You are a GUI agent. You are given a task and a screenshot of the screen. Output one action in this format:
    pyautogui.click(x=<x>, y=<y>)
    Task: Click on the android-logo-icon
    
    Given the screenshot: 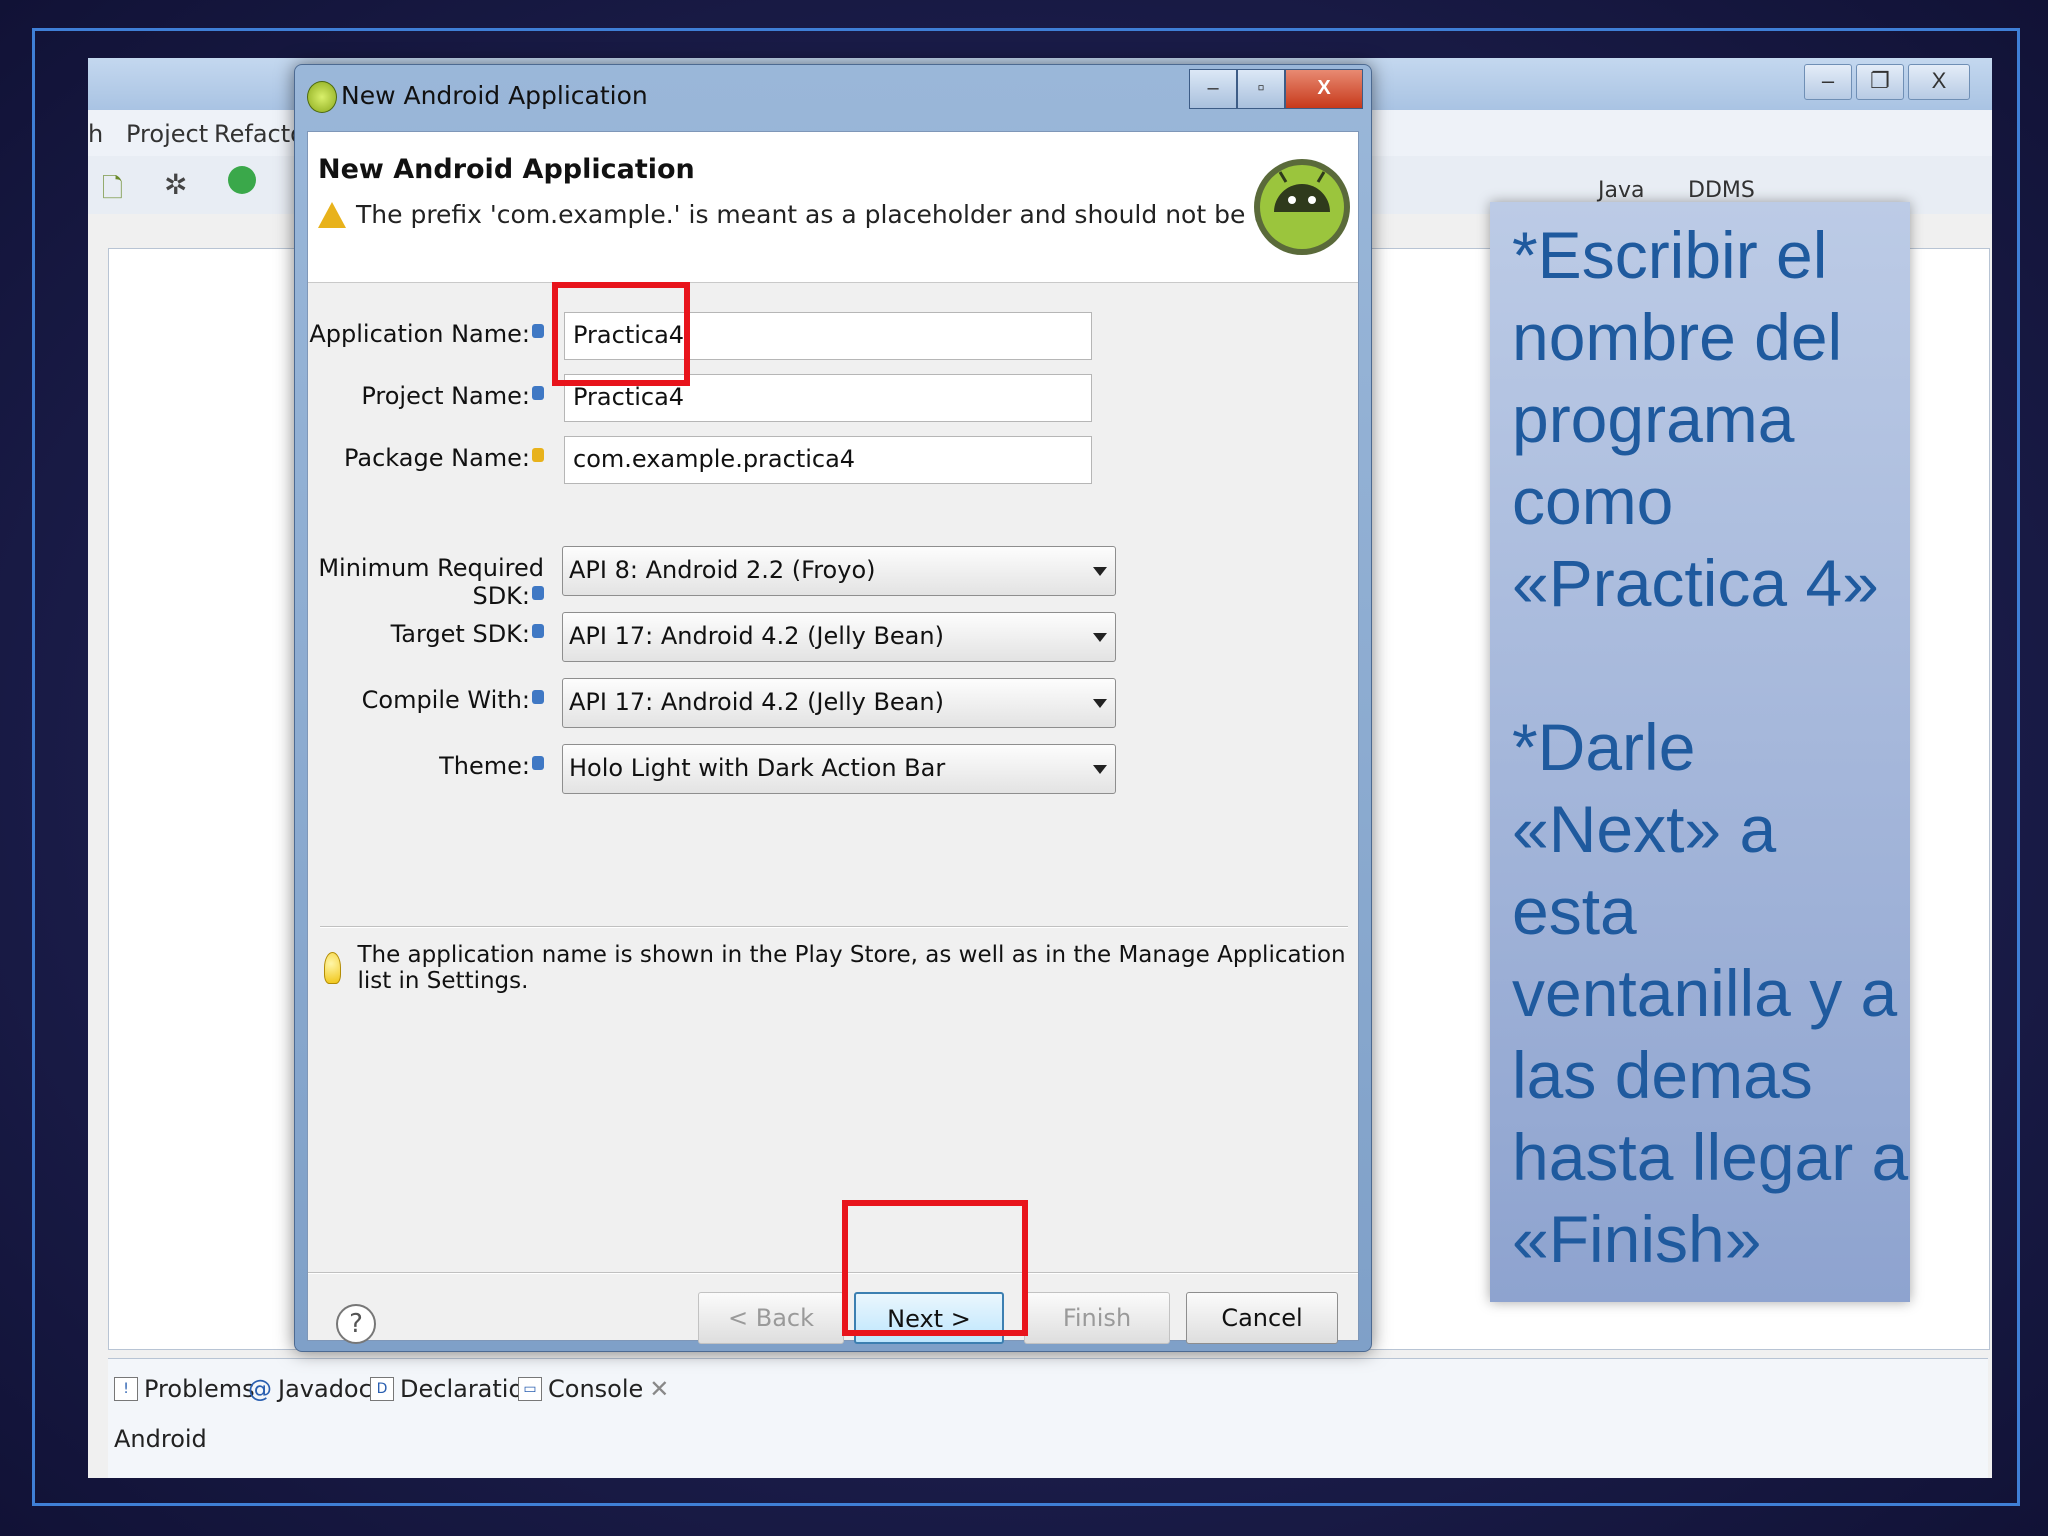 What is the action you would take?
    pyautogui.click(x=1302, y=207)
    